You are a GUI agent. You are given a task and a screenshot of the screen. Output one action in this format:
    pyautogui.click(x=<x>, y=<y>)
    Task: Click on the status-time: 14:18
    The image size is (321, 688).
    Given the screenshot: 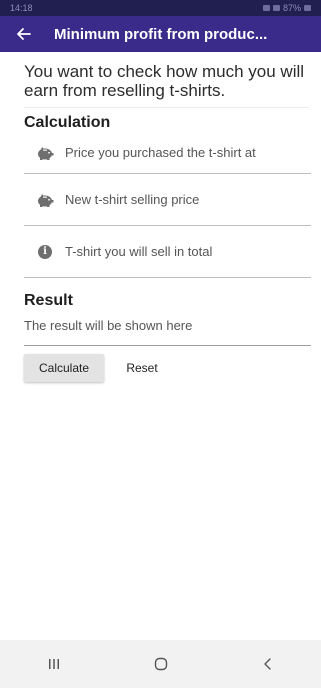 What is the action you would take?
    pyautogui.click(x=21, y=8)
    